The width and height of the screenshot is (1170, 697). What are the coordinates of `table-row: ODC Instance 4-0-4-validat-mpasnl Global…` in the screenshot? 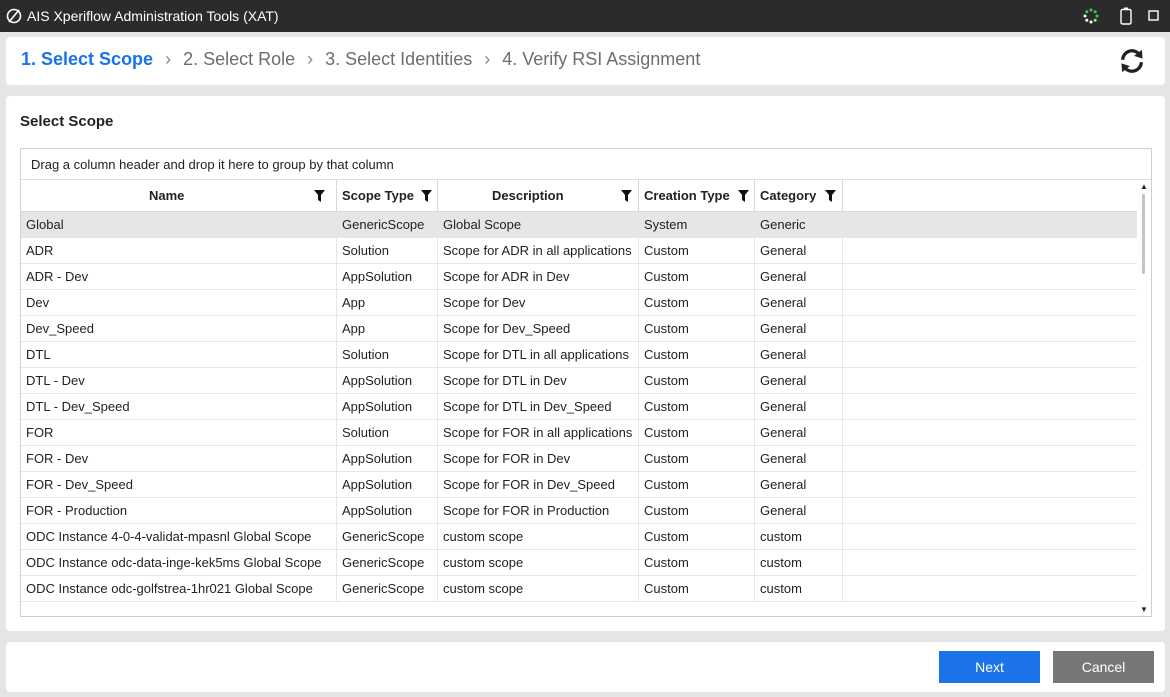 It's located at (579, 537).